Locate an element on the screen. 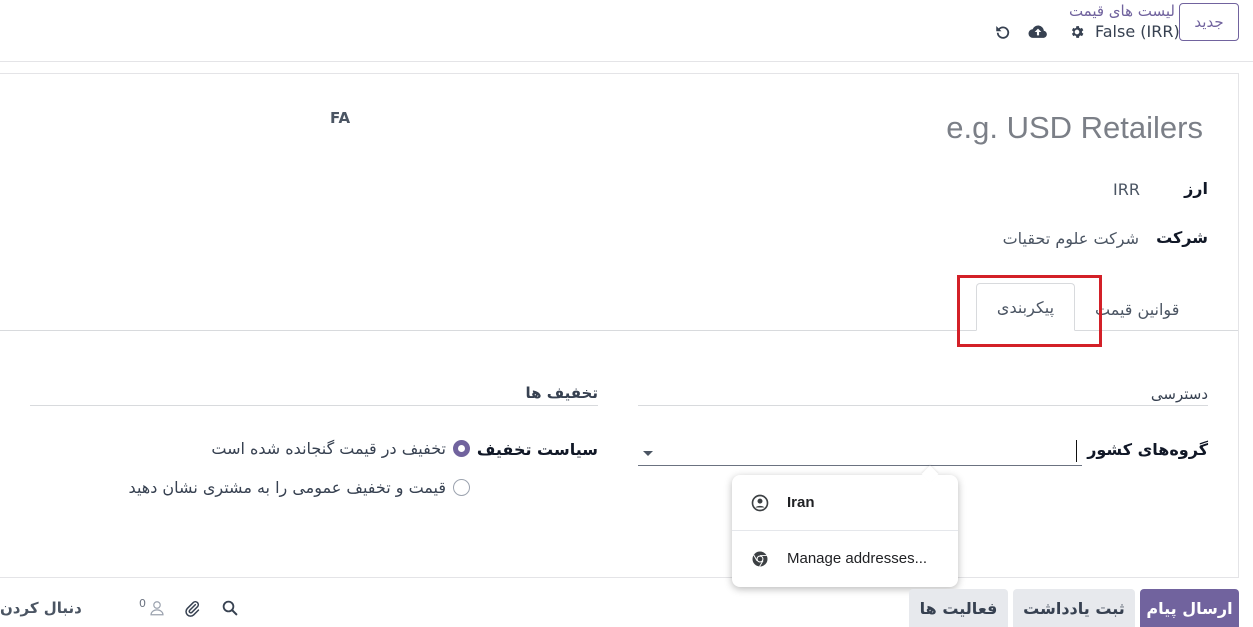 This screenshot has width=1253, height=627. currency-field: IRR is located at coordinates (1126, 189).